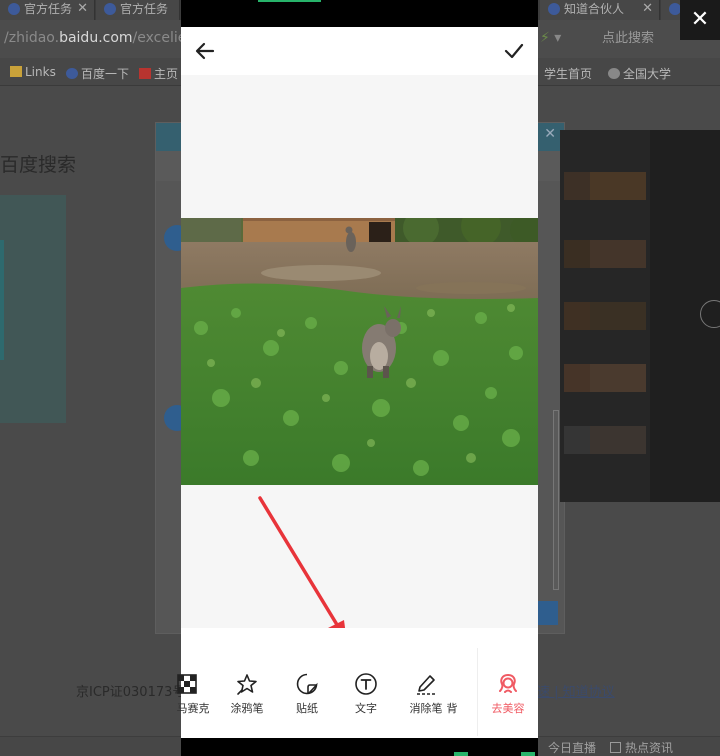  Describe the element at coordinates (307, 696) in the screenshot. I see `tool-sticker: 贴纸` at that location.